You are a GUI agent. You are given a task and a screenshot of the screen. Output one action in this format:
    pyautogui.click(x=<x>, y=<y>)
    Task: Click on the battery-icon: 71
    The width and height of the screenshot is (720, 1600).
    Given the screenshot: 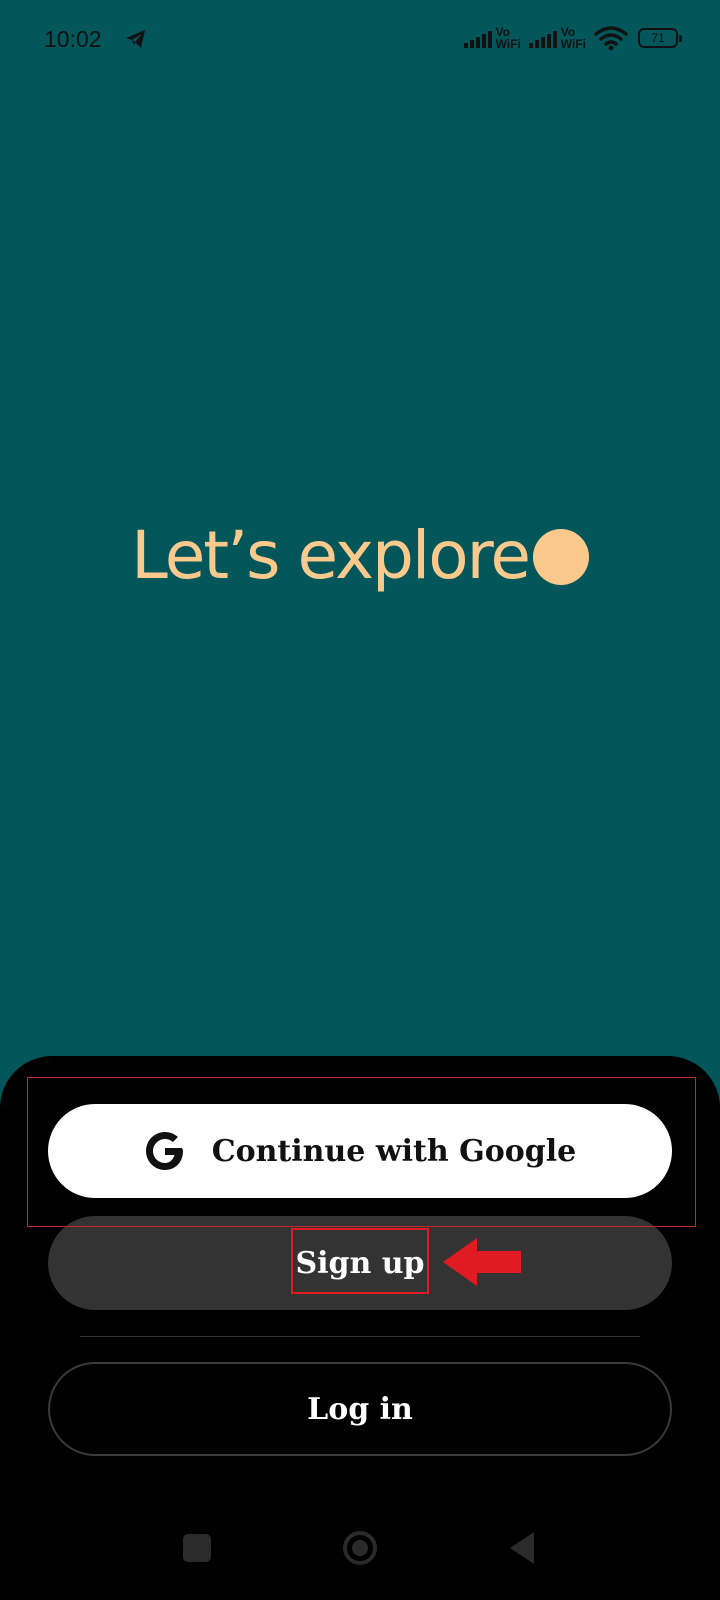 What is the action you would take?
    pyautogui.click(x=660, y=38)
    